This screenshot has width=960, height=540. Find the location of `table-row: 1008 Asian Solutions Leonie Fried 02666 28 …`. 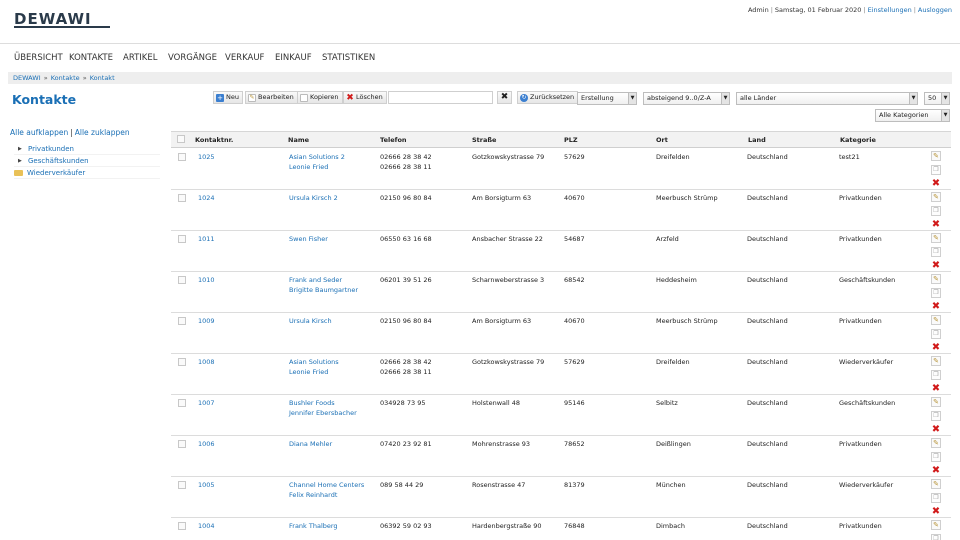

table-row: 1008 Asian Solutions Leonie Fried 02666 28 … is located at coordinates (561, 374).